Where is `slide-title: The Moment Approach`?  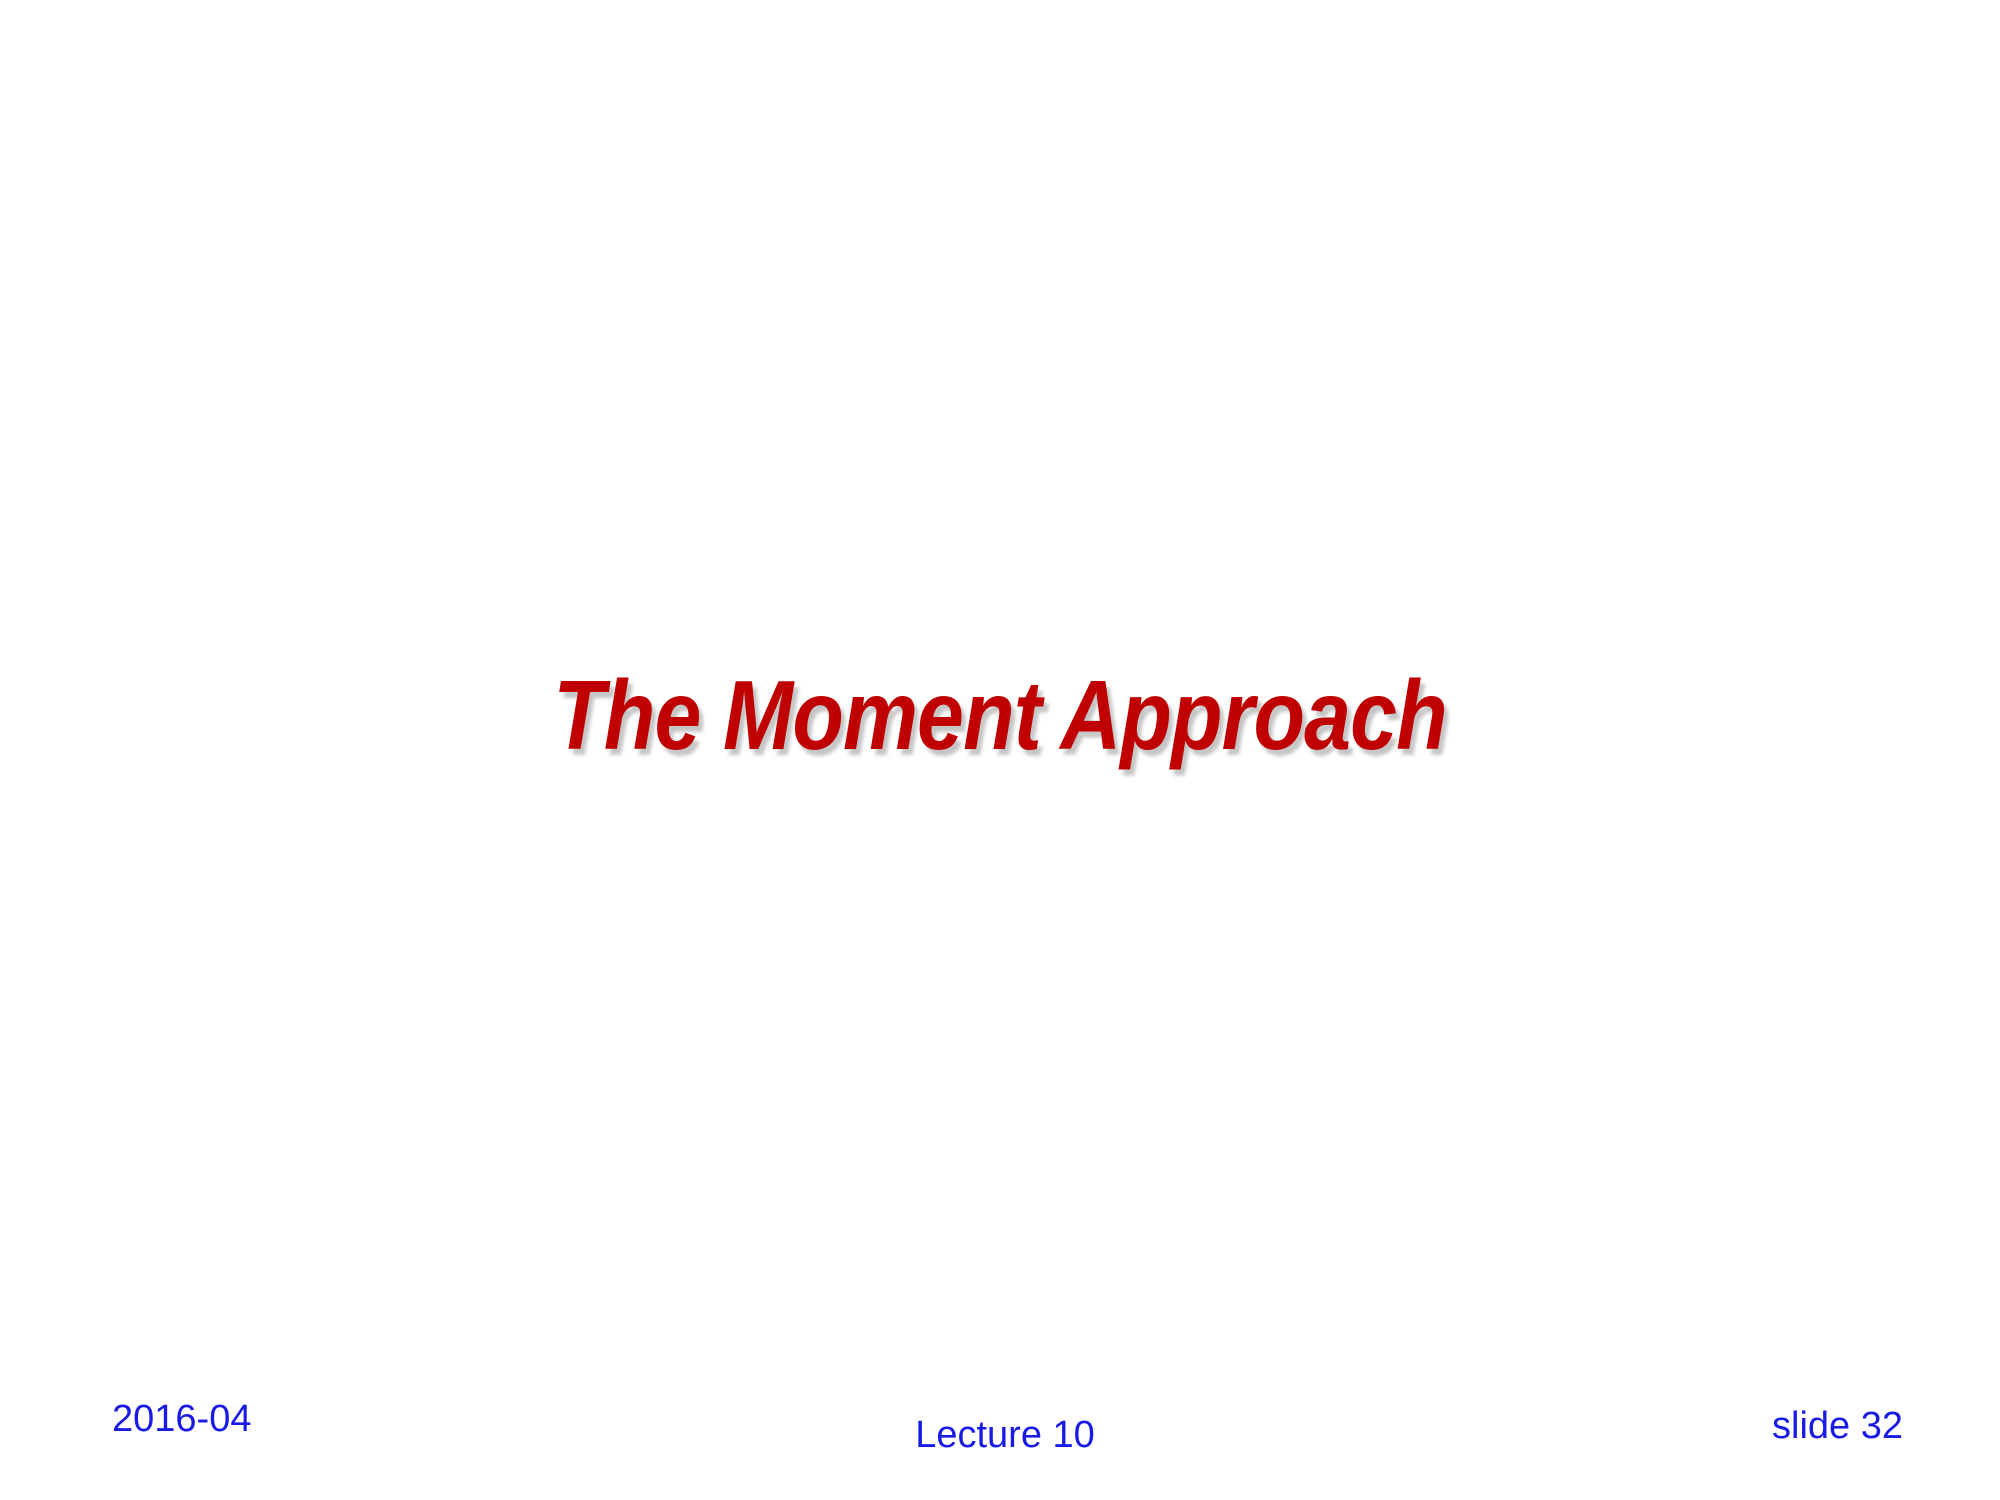 slide-title: The Moment Approach is located at coordinates (1000, 715).